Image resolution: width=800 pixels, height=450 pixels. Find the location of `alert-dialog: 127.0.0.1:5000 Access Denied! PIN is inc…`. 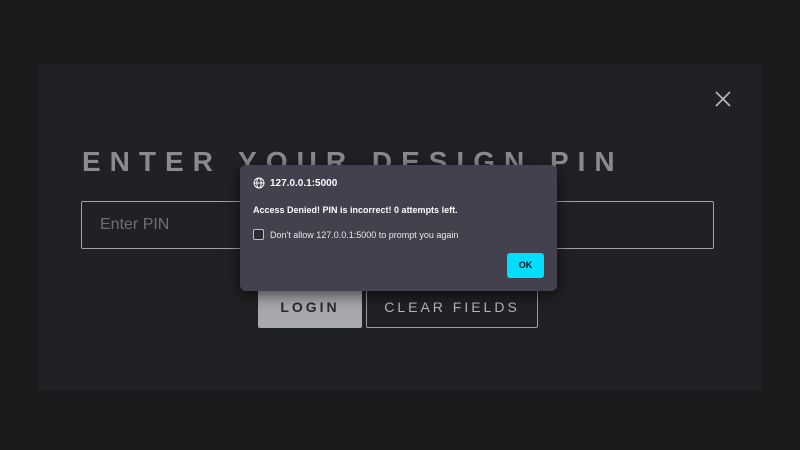

alert-dialog: 127.0.0.1:5000 Access Denied! PIN is inc… is located at coordinates (398, 228).